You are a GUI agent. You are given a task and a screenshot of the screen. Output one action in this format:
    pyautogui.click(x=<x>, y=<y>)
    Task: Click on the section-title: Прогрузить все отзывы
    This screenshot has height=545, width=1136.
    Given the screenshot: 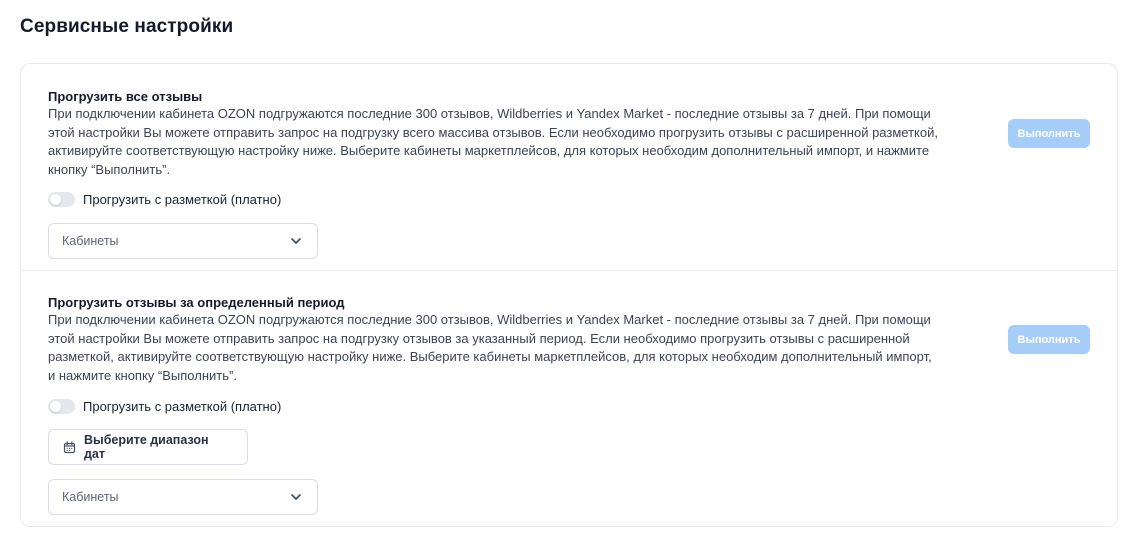 What is the action you would take?
    pyautogui.click(x=125, y=96)
    